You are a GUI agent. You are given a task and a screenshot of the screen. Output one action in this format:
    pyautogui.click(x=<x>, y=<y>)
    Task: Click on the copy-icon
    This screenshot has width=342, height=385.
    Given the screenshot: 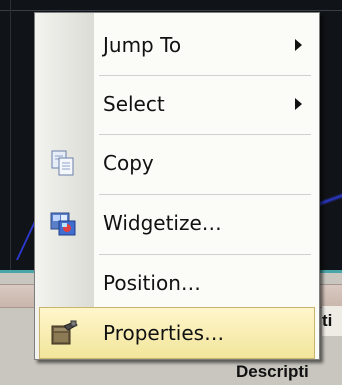 What is the action you would take?
    pyautogui.click(x=63, y=163)
    